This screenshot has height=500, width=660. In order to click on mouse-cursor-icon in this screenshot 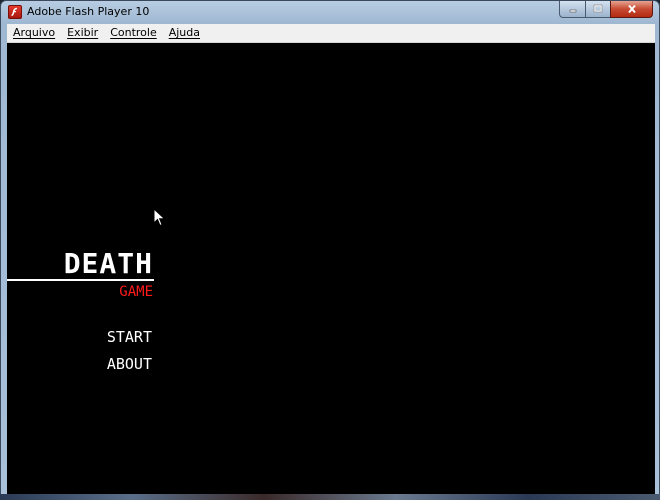, I will do `click(159, 217)`.